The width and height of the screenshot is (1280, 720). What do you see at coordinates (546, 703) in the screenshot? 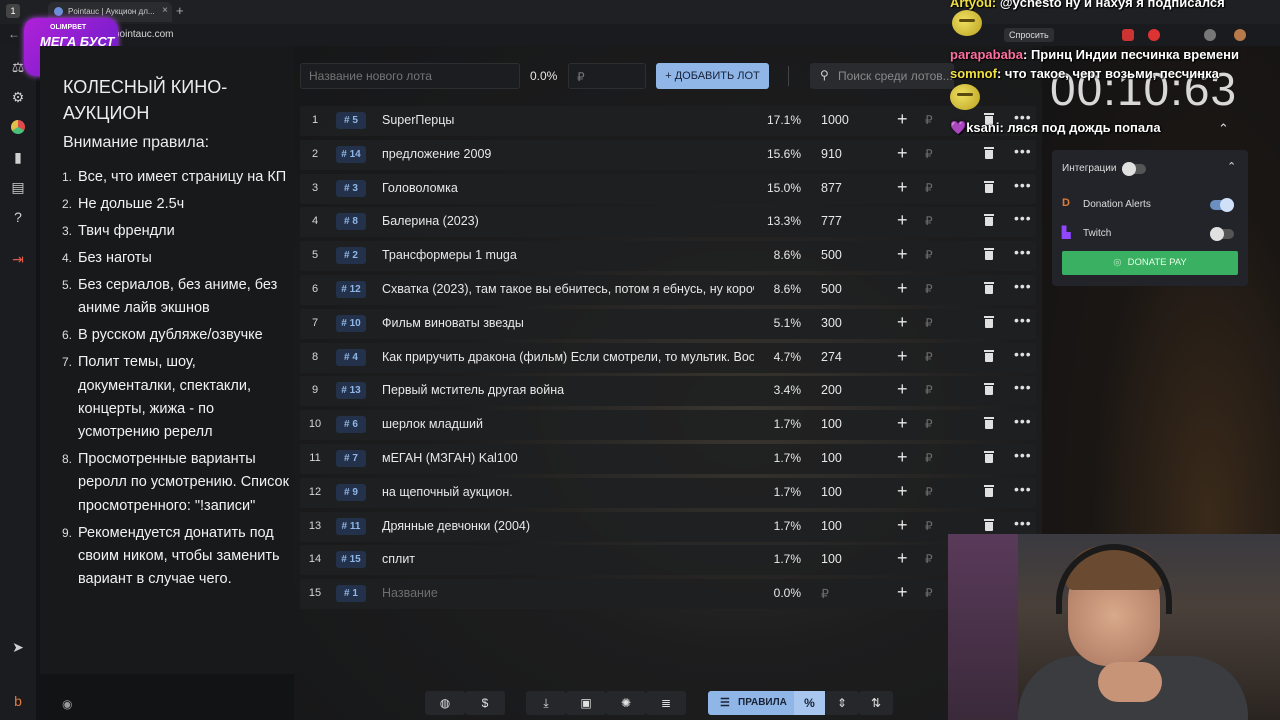
I see `download-button: ⤓` at bounding box center [546, 703].